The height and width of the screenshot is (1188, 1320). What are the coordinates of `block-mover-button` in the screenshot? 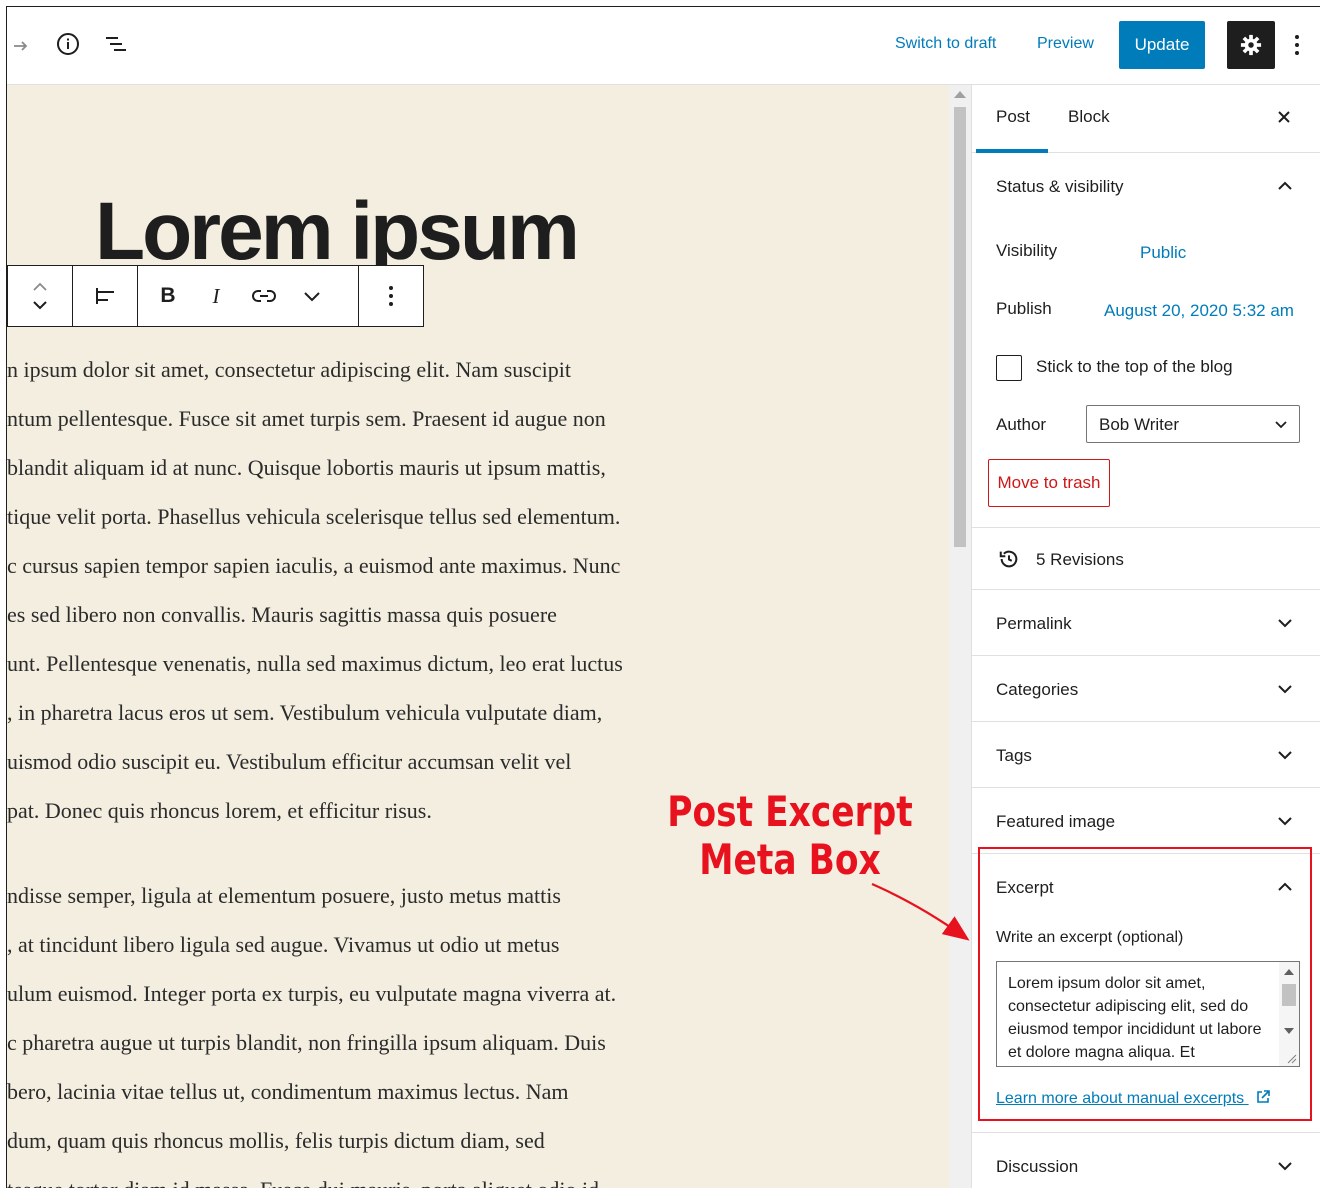 It's located at (40, 296).